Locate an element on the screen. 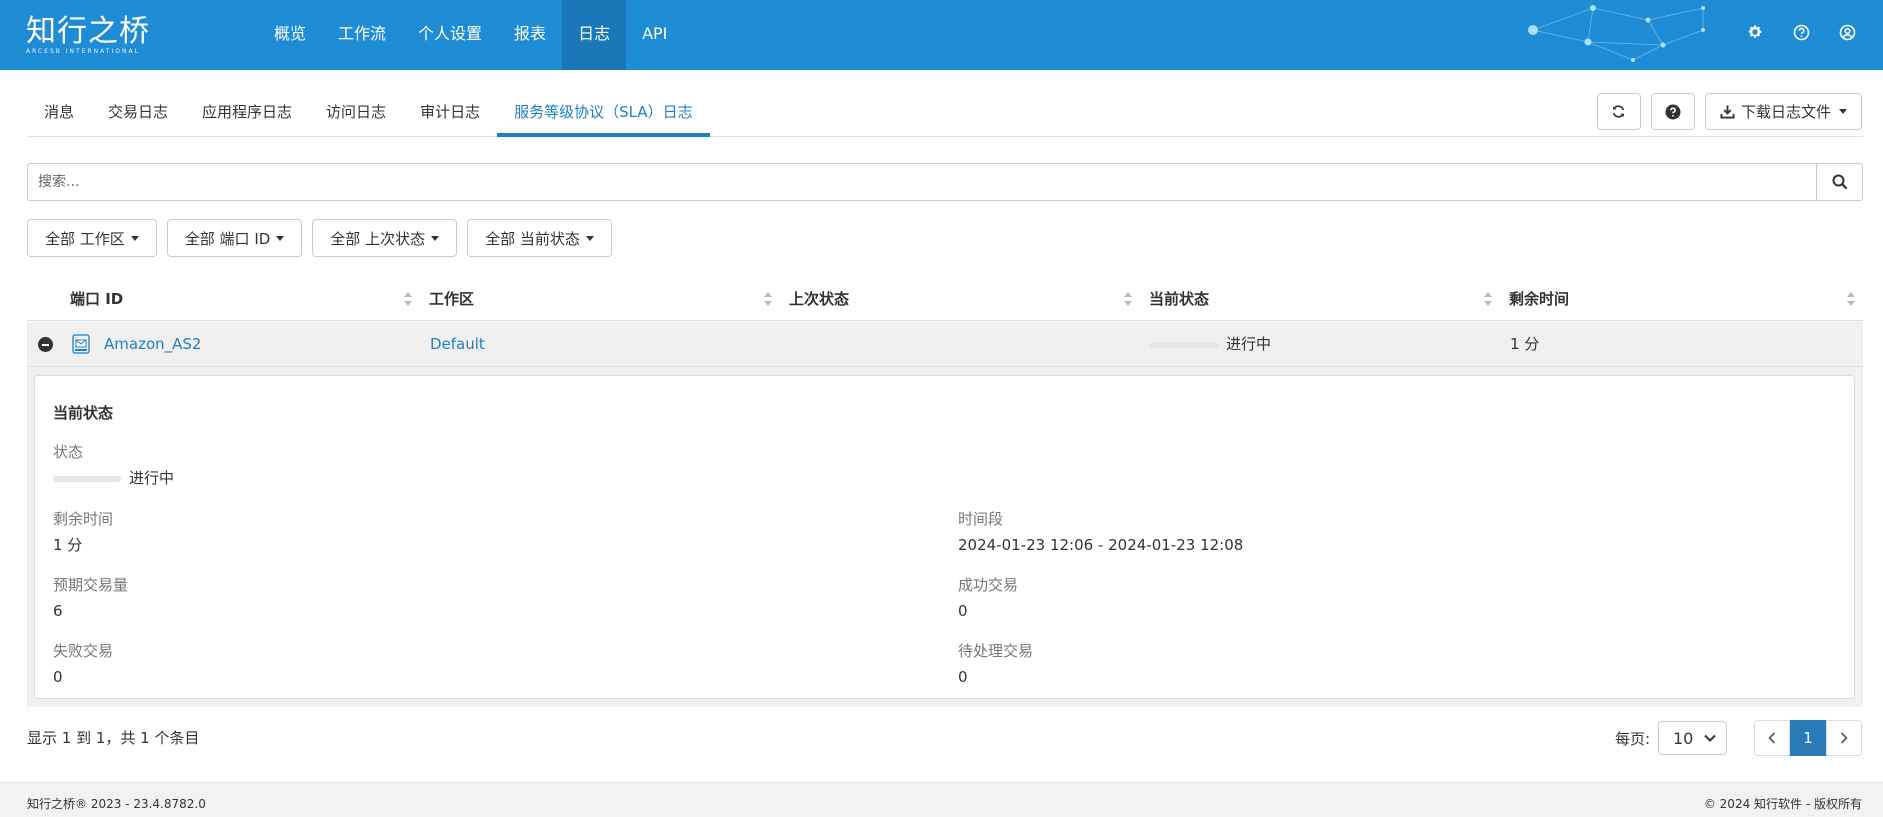 The image size is (1883, 817). nav-item-workflow: 工作流 is located at coordinates (362, 35).